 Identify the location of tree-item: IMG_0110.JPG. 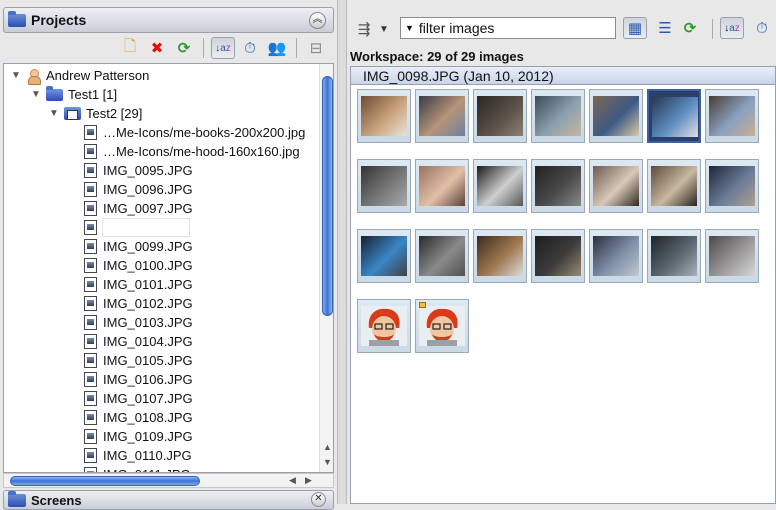
(138, 455).